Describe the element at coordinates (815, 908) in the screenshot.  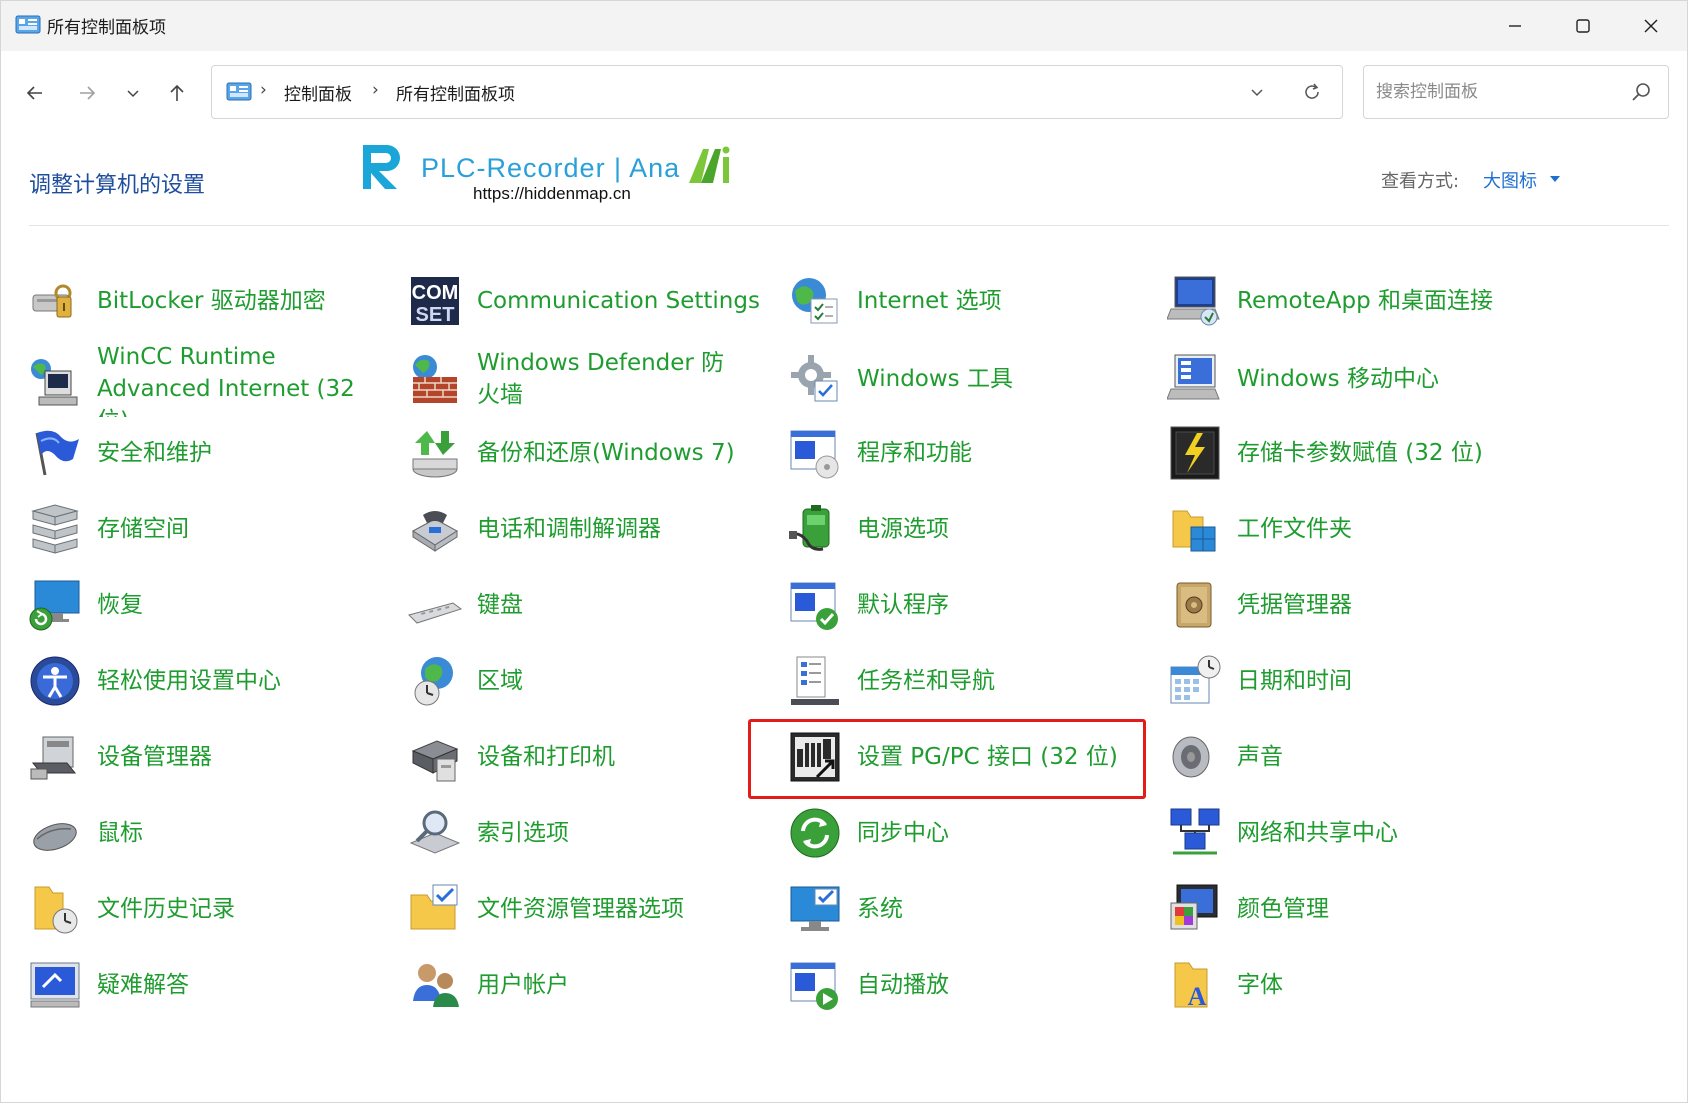
I see `system-icon` at that location.